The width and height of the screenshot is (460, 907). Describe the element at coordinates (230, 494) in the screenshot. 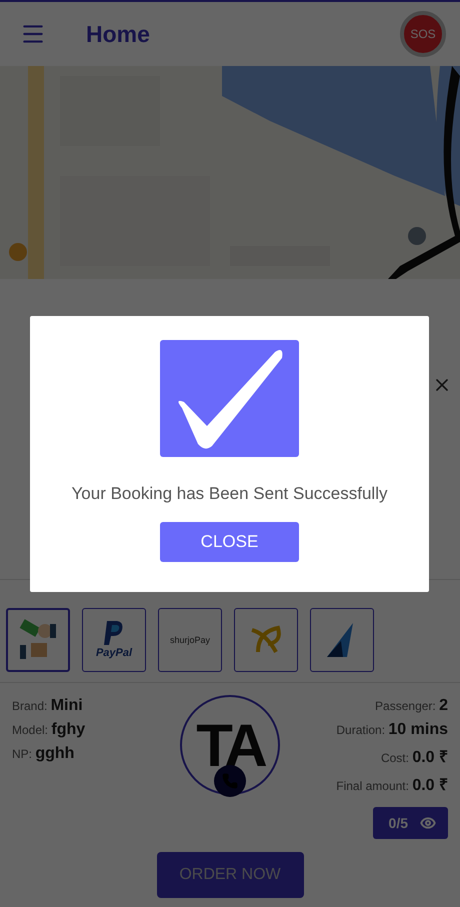

I see `dialog-message: Your Booking has Been Sent Successfully` at that location.